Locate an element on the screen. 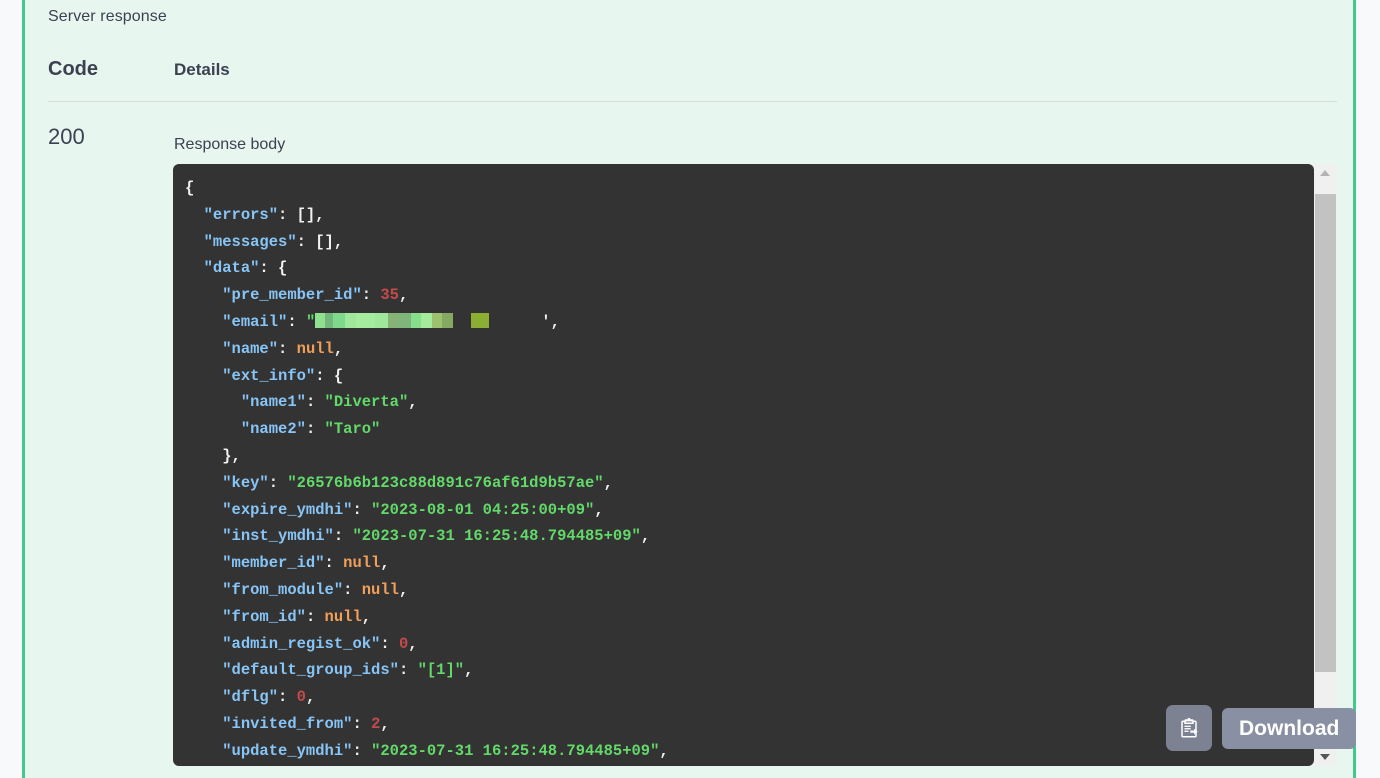 The height and width of the screenshot is (778, 1380). code-line: "name2": "Taro" is located at coordinates (310, 429).